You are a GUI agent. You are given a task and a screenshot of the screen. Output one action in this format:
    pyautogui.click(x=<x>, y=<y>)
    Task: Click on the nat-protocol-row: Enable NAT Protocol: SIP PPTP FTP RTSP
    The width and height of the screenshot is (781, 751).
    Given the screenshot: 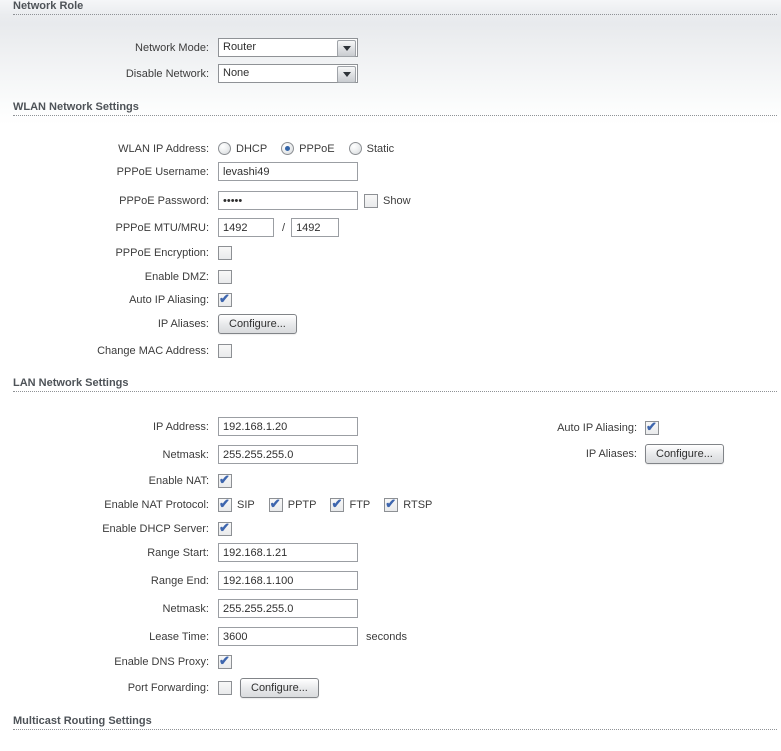 What is the action you would take?
    pyautogui.click(x=216, y=504)
    